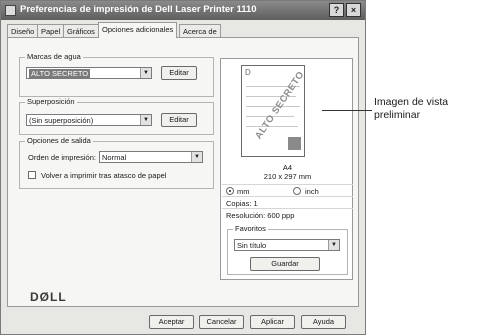  I want to click on preview-image-block, so click(294, 143).